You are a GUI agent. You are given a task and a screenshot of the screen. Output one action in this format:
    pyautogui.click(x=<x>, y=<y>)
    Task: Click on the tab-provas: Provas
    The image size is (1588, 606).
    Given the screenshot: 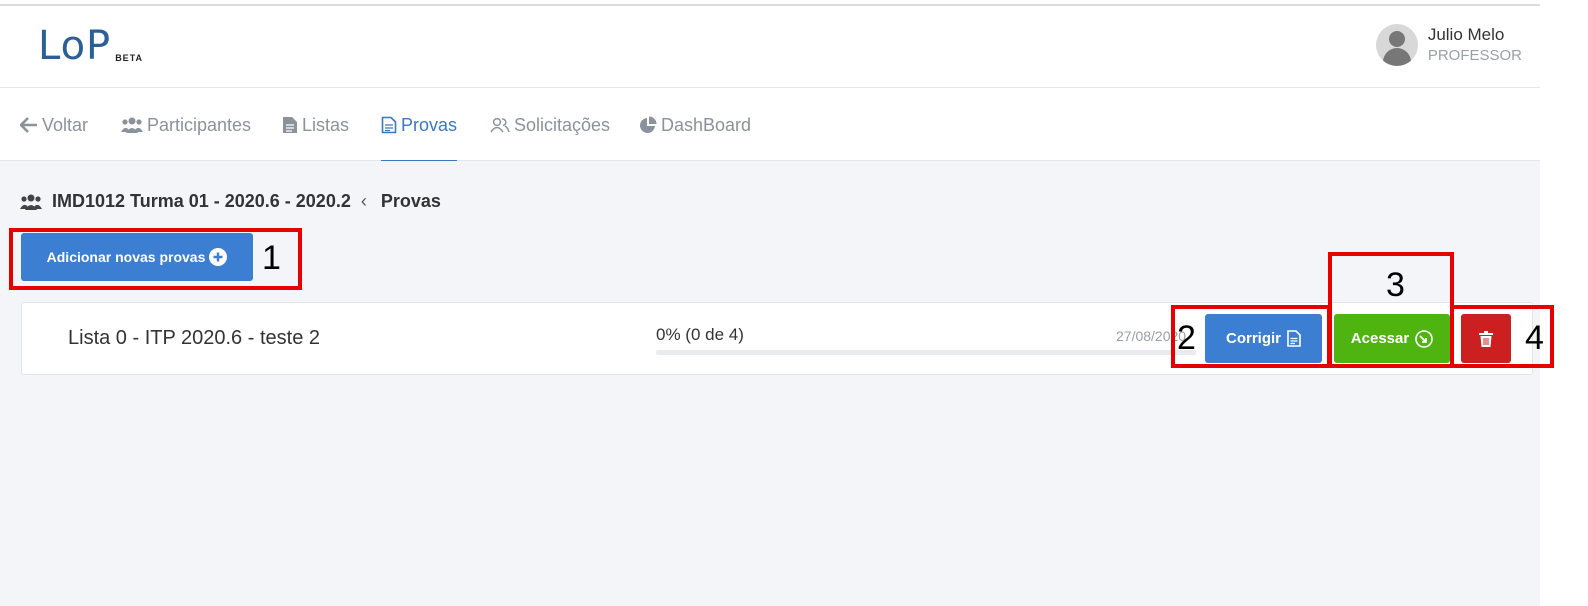 What is the action you would take?
    pyautogui.click(x=419, y=125)
    